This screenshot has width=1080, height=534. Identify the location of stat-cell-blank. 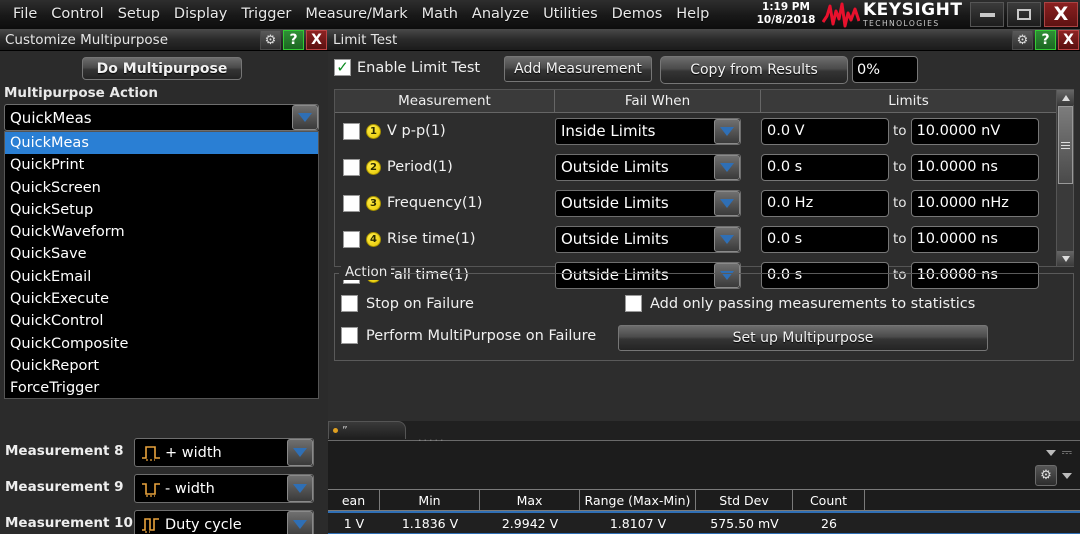
(972, 523).